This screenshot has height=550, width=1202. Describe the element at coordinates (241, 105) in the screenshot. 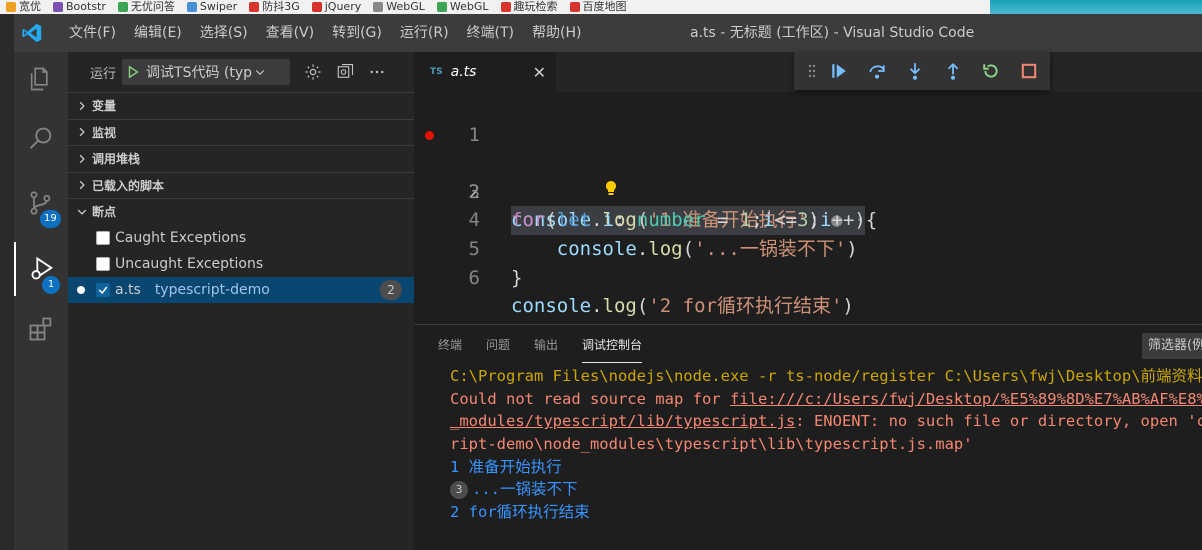

I see `section-variables: 变量` at that location.